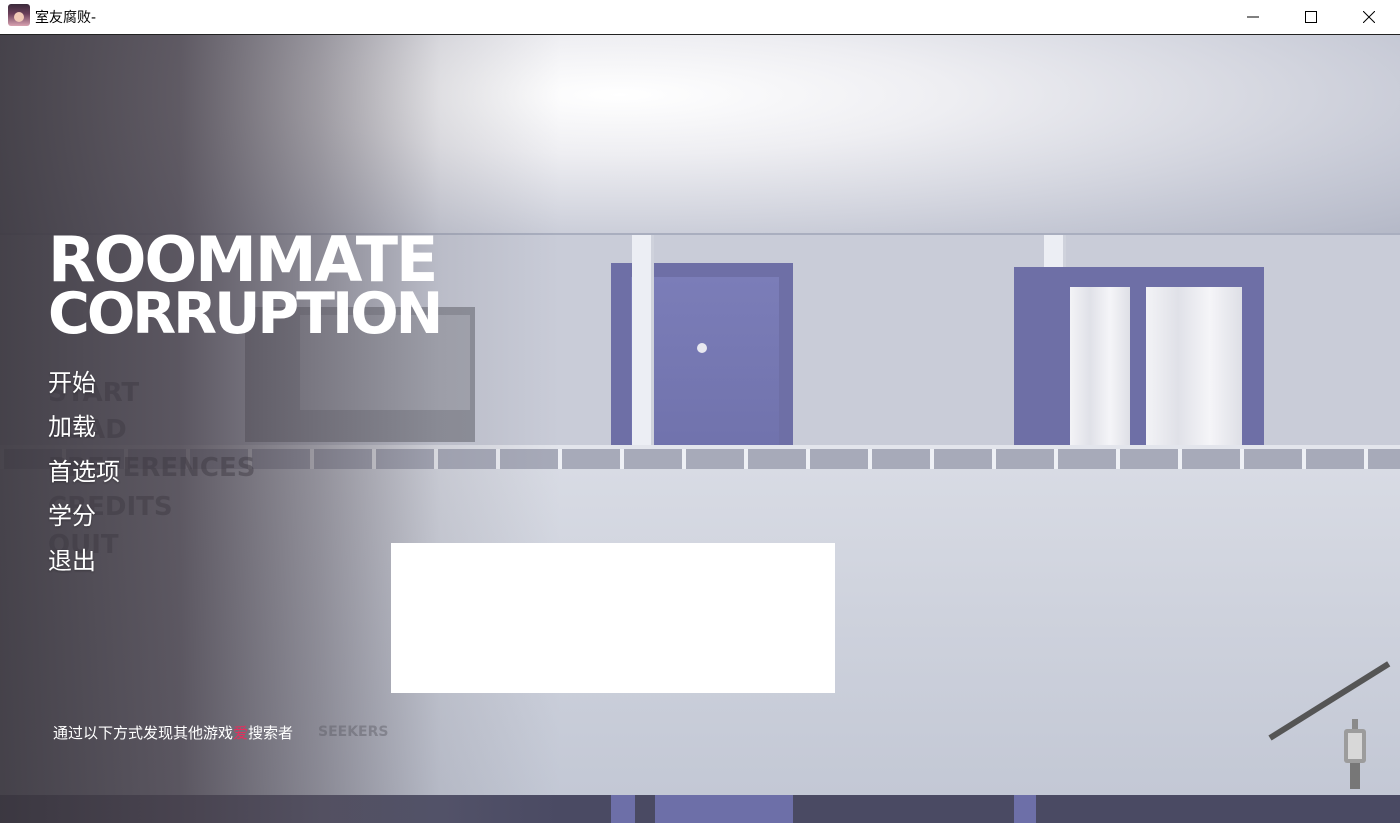 The height and width of the screenshot is (823, 1400). What do you see at coordinates (353, 732) in the screenshot?
I see `footer-ghost-text: SEEKERS` at bounding box center [353, 732].